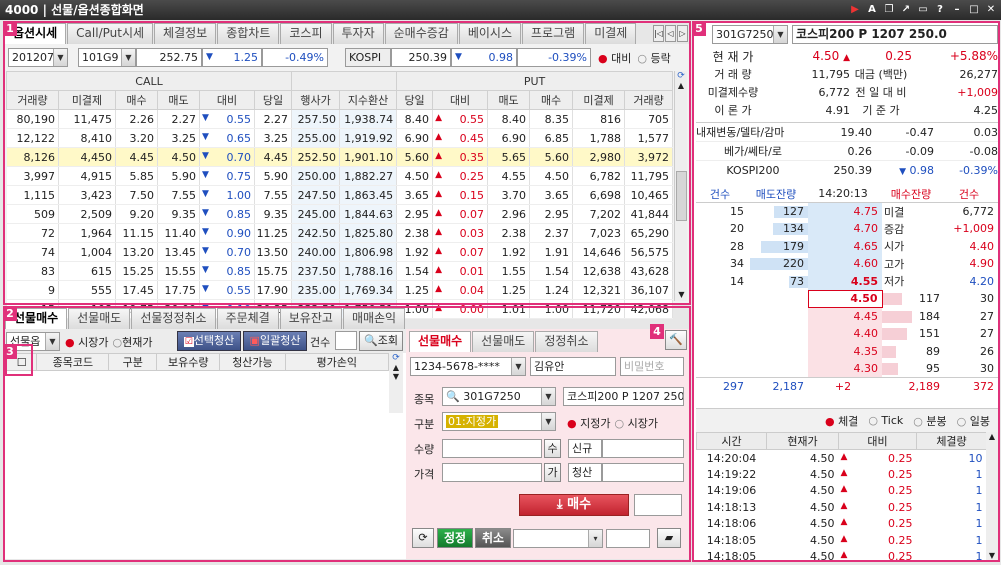 The height and width of the screenshot is (565, 1001). Describe the element at coordinates (611, 33) in the screenshot. I see `tab-s1-9: 미결제` at that location.